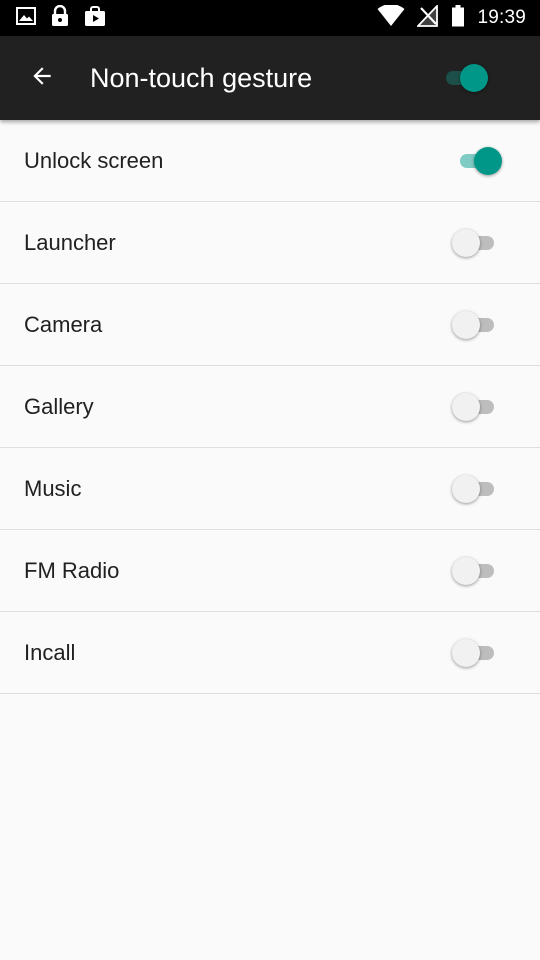 The image size is (540, 960). I want to click on setting-label: FM Radio, so click(72, 570).